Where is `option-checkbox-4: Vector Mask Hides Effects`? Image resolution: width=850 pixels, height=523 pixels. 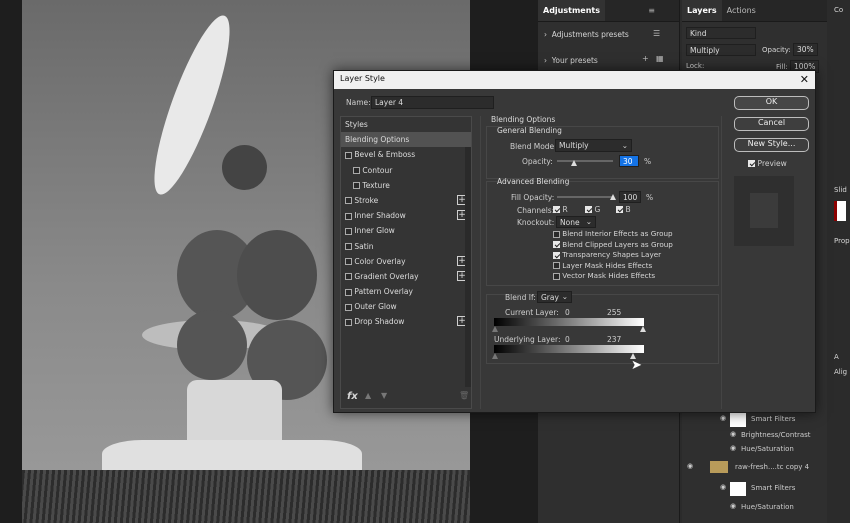 option-checkbox-4: Vector Mask Hides Effects is located at coordinates (613, 276).